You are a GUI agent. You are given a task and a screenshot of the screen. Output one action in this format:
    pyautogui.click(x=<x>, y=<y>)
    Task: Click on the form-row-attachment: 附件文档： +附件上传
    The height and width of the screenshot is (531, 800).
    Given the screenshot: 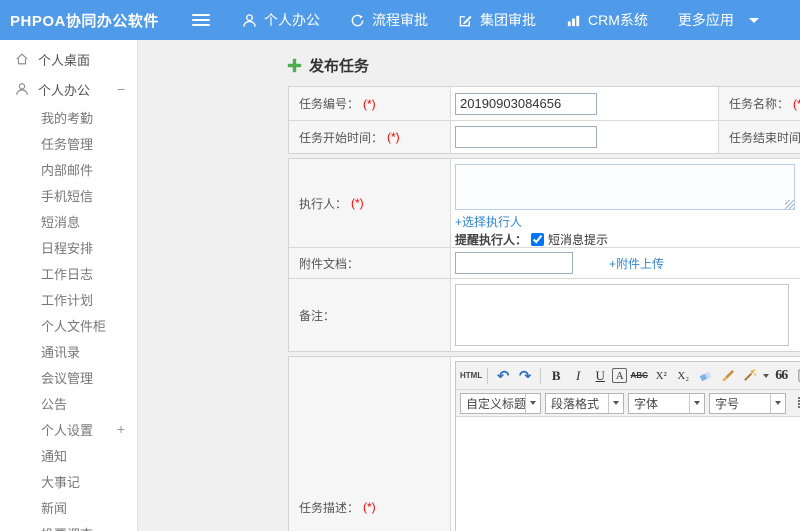 What is the action you would take?
    pyautogui.click(x=544, y=262)
    